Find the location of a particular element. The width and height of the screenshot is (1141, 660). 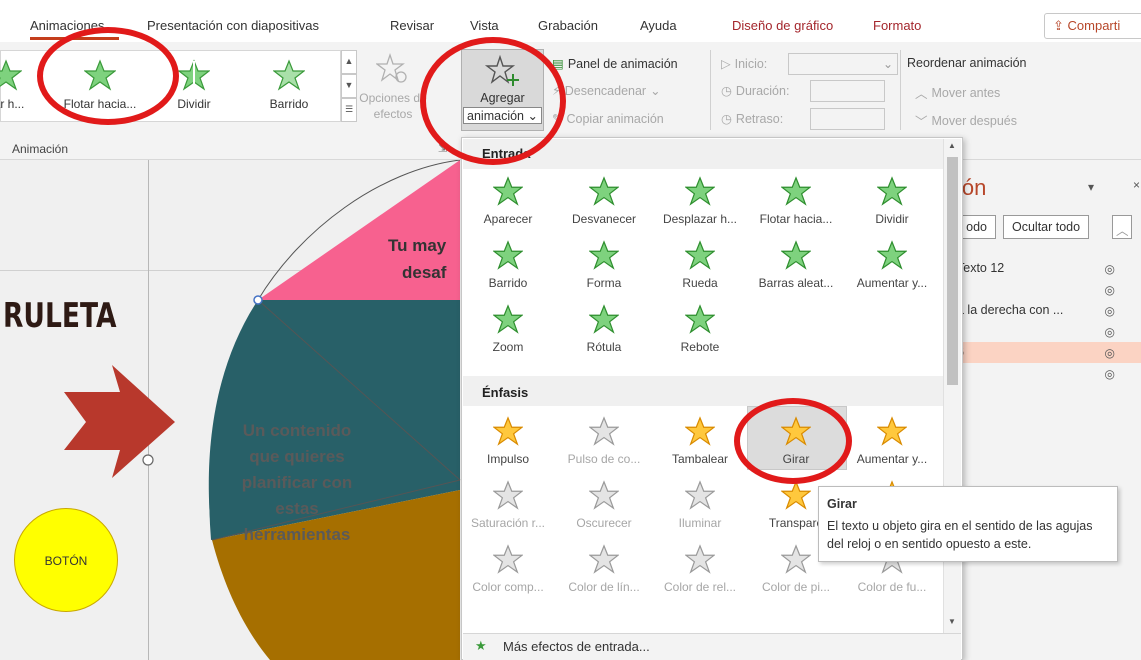

tab-revisar: Revisar is located at coordinates (412, 25).